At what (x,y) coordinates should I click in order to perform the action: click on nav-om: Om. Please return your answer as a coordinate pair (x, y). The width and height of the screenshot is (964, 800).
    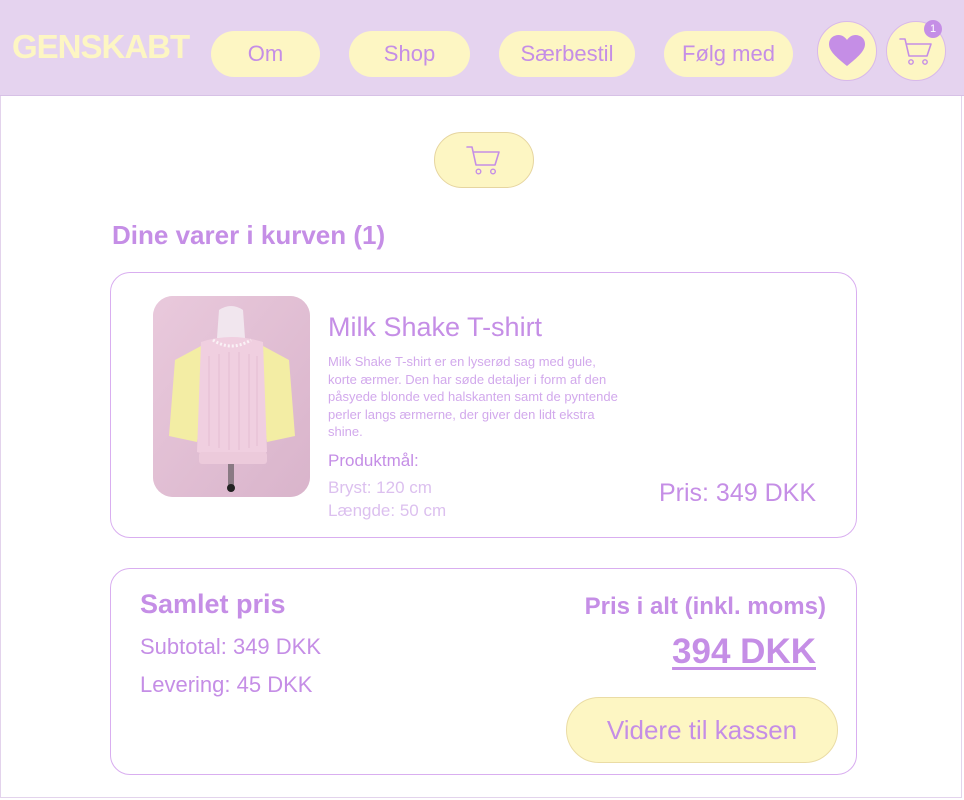
    Looking at the image, I should click on (265, 54).